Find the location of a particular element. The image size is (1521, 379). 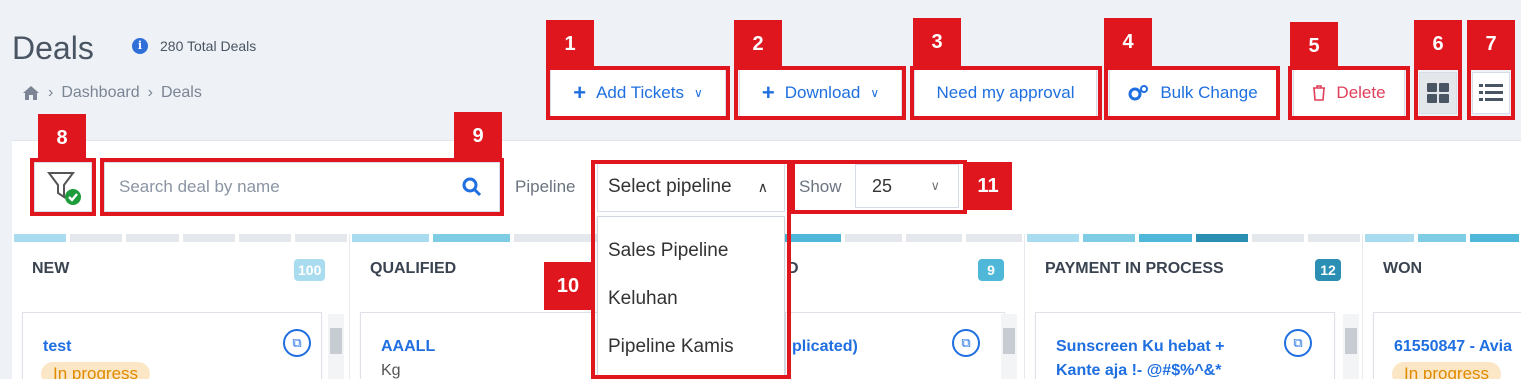

show-select: 25 ∨ is located at coordinates (907, 186).